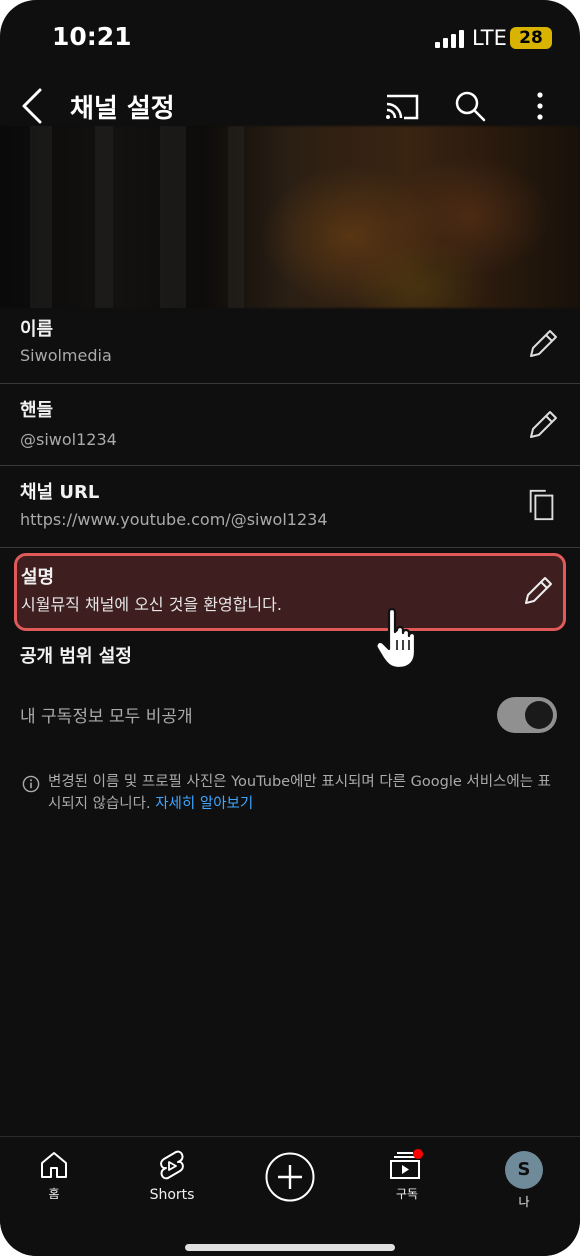 This screenshot has width=580, height=1256. I want to click on search-icon, so click(470, 106).